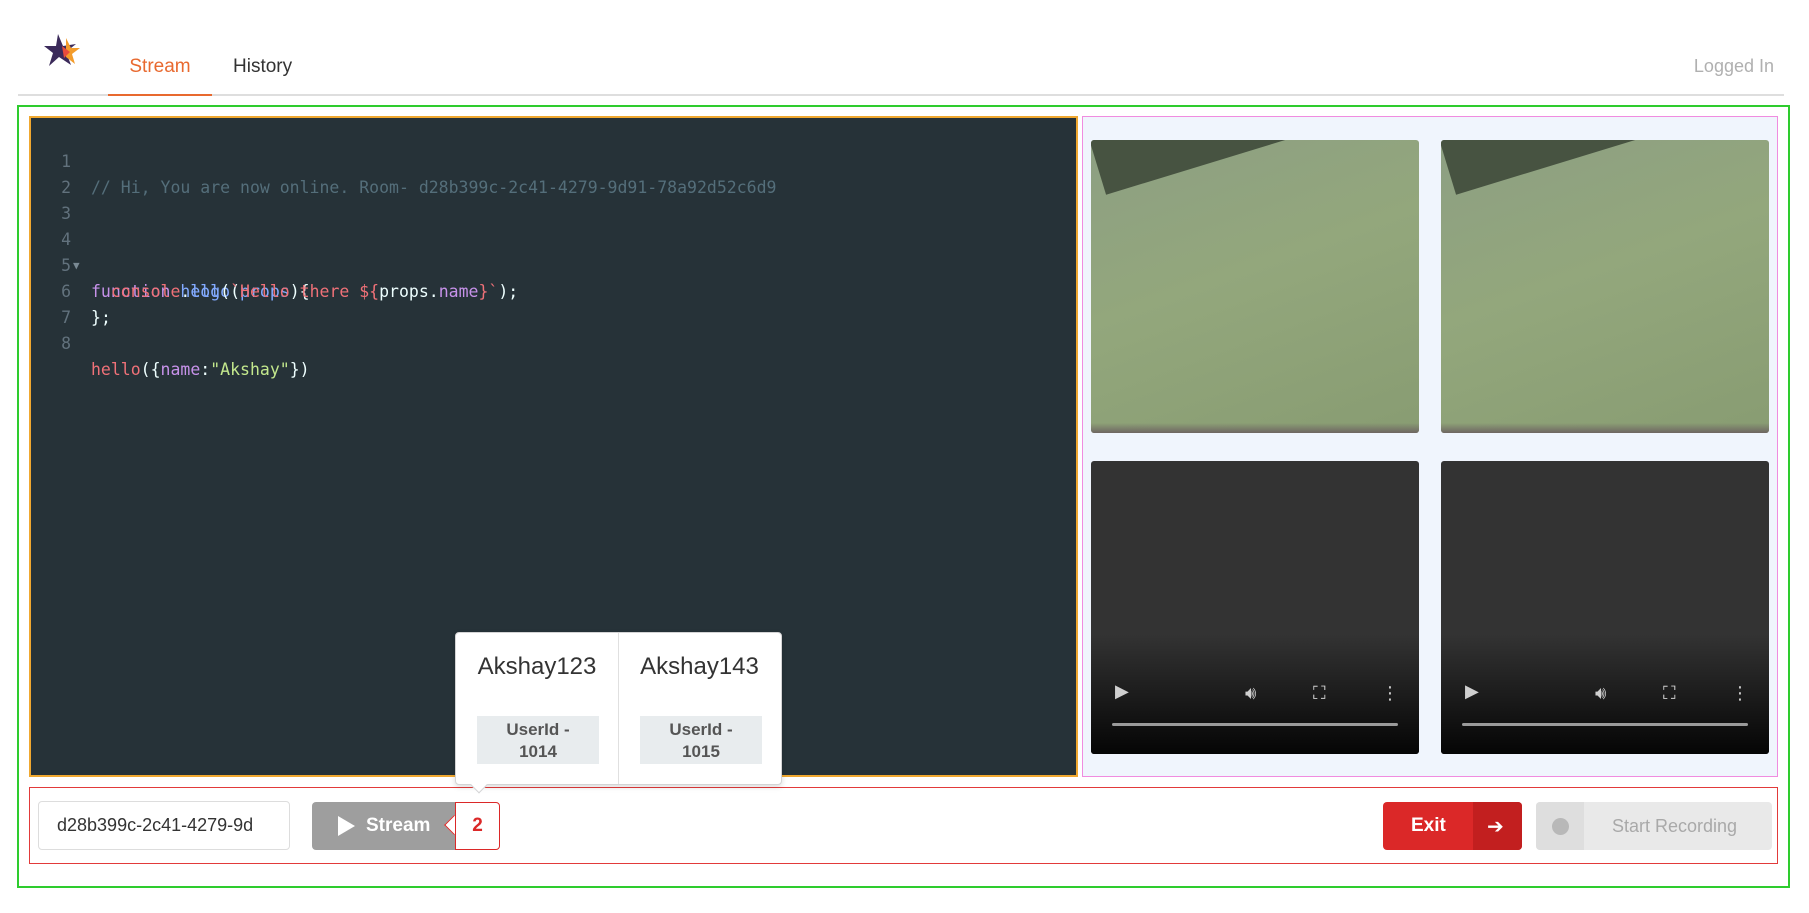 The width and height of the screenshot is (1809, 913). What do you see at coordinates (1428, 825) in the screenshot?
I see `exit-button-label: Exit` at bounding box center [1428, 825].